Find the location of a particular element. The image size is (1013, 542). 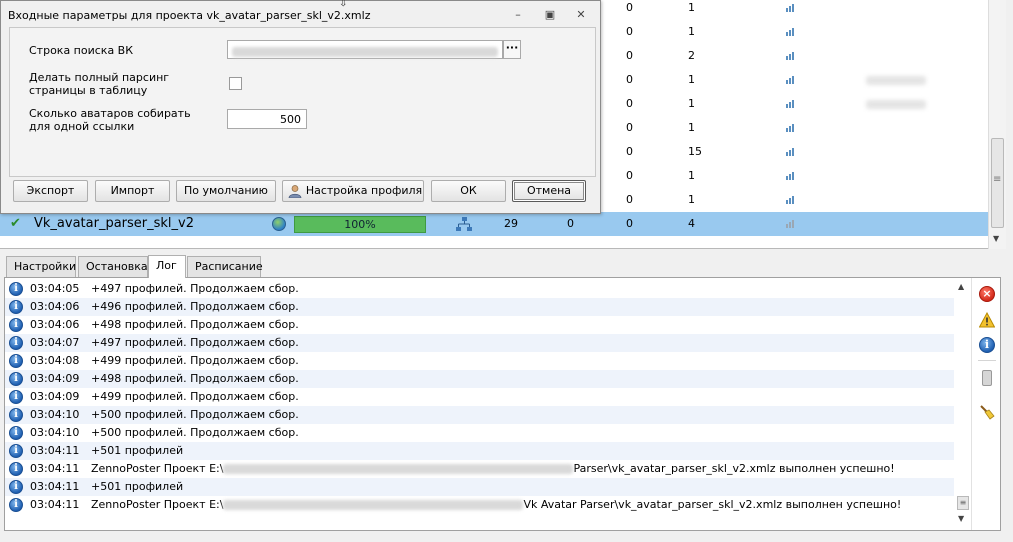

default-button: По умолчанию is located at coordinates (226, 191).